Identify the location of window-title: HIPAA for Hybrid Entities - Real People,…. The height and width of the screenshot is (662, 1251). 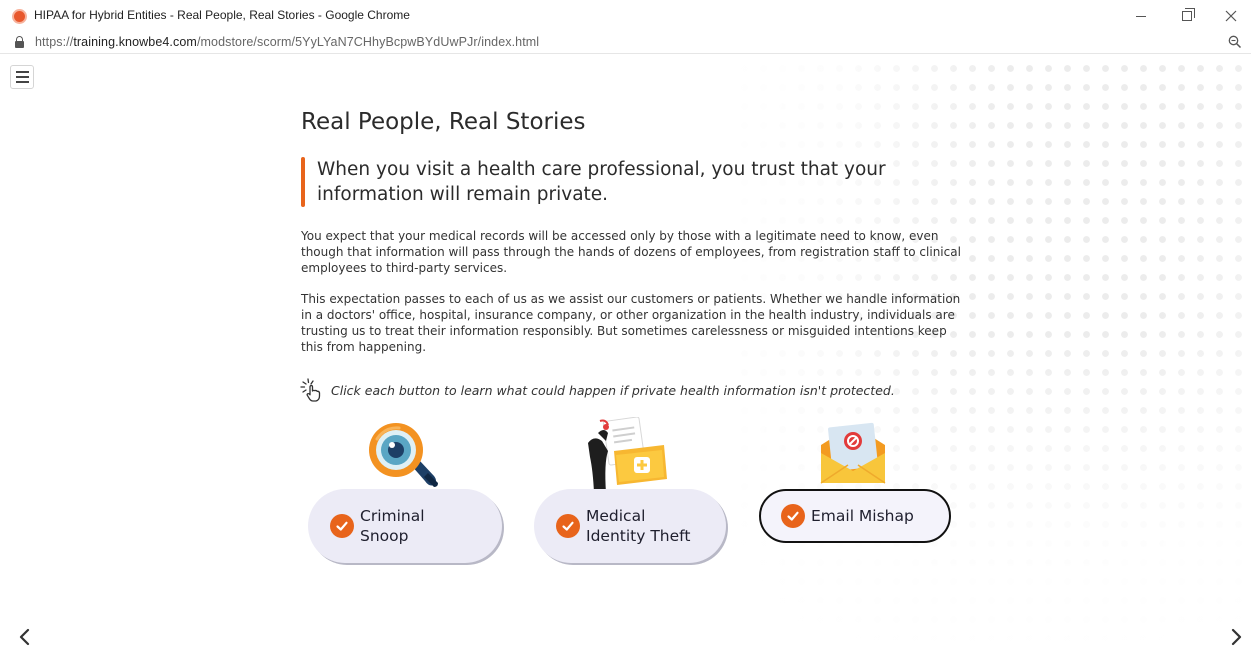
(222, 15).